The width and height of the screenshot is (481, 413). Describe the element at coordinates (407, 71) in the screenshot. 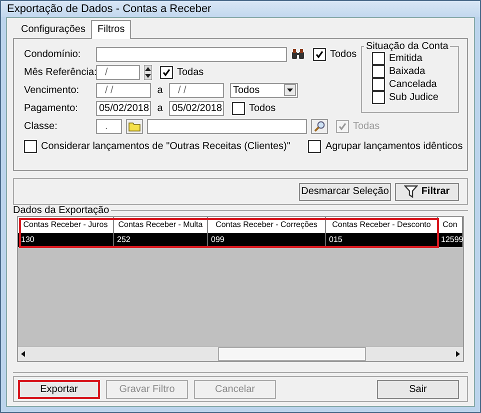

I see `checkbox-label: Baixada` at that location.